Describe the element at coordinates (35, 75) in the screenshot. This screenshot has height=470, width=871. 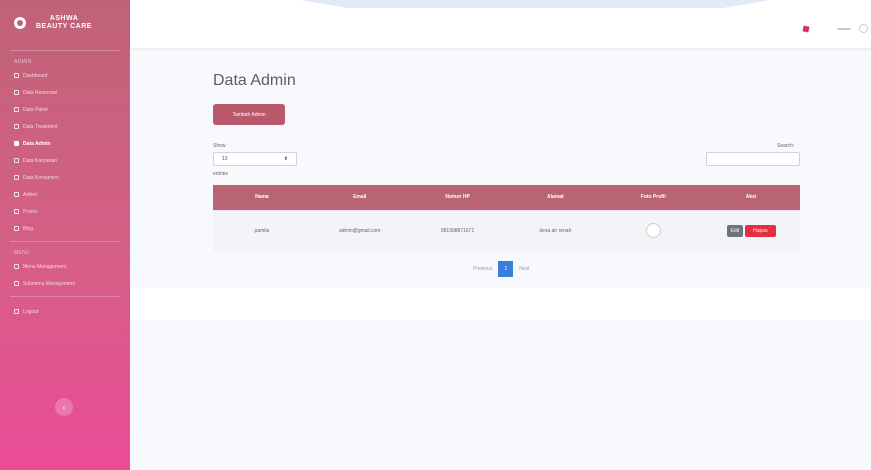
I see `sidebar-item-label: Dashboard` at that location.